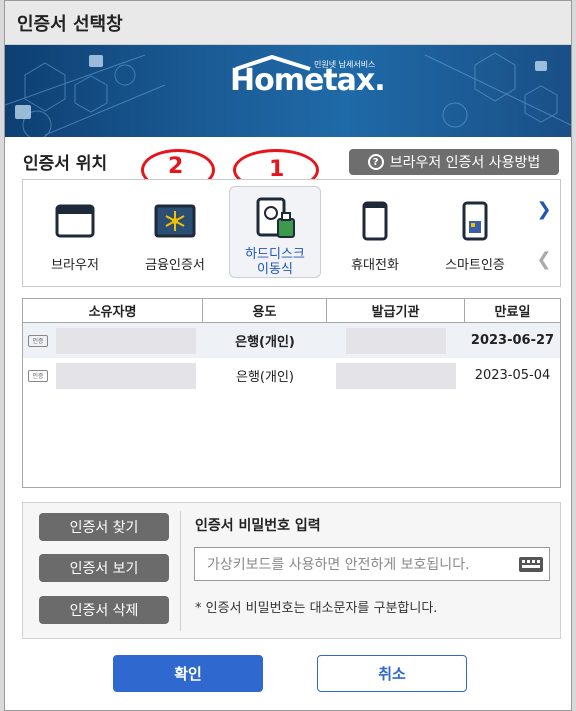  What do you see at coordinates (75, 221) in the screenshot?
I see `browser-icon` at bounding box center [75, 221].